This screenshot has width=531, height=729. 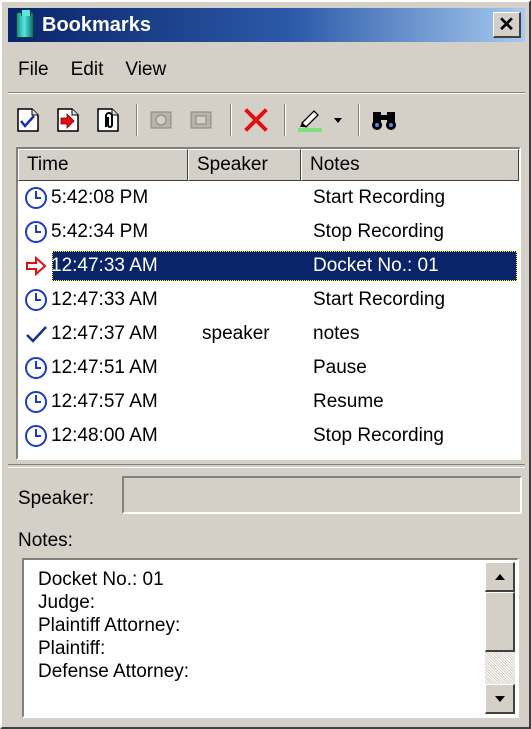 What do you see at coordinates (67, 602) in the screenshot?
I see `notes-line: Judge:` at bounding box center [67, 602].